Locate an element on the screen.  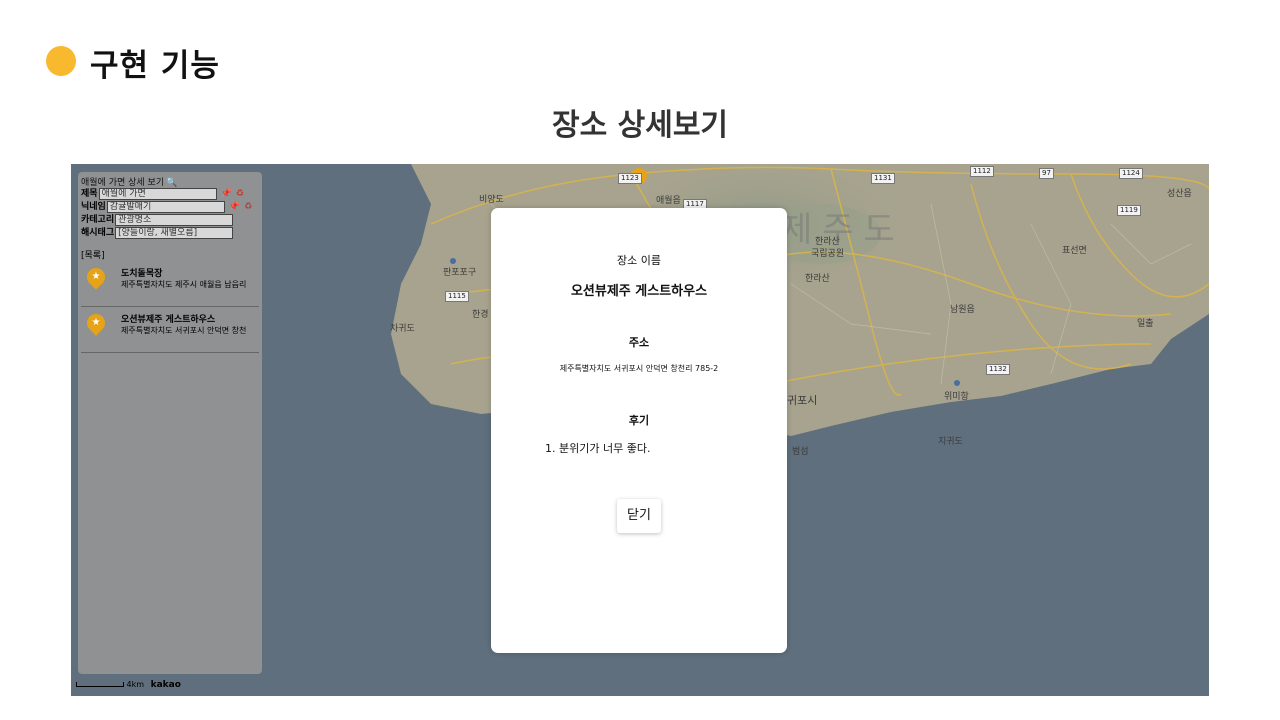
review-item: 1. 분위기가 너무 좋다. is located at coordinates (598, 448).